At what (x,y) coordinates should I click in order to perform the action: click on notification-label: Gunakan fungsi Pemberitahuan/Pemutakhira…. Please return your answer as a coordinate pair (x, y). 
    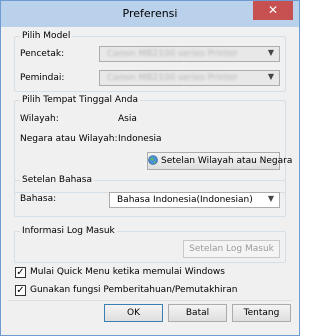
    Looking at the image, I should click on (133, 290).